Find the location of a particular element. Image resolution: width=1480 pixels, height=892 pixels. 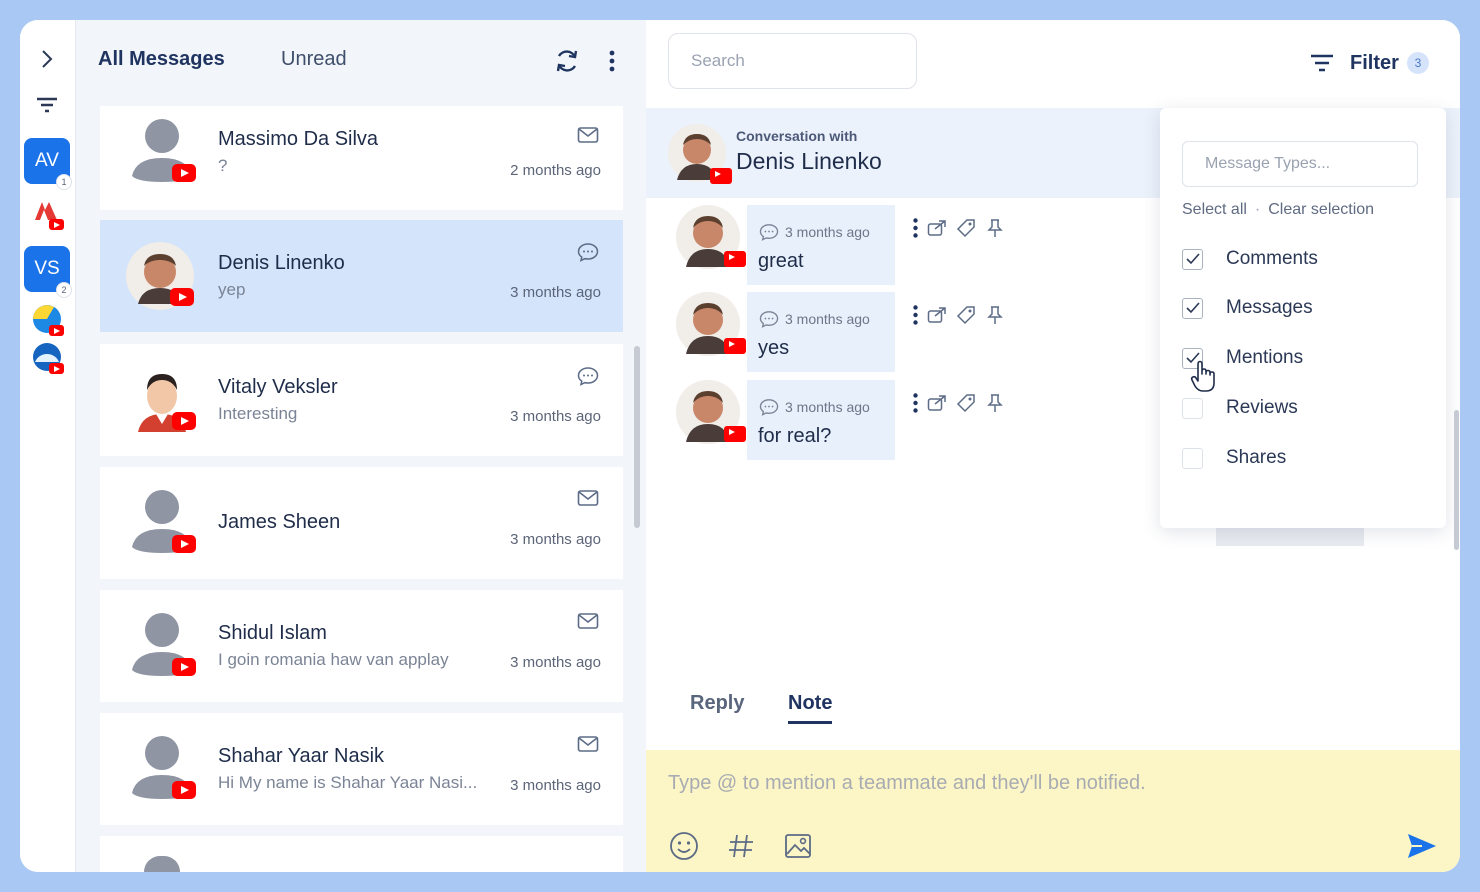

tab-unread: Unread is located at coordinates (314, 59).